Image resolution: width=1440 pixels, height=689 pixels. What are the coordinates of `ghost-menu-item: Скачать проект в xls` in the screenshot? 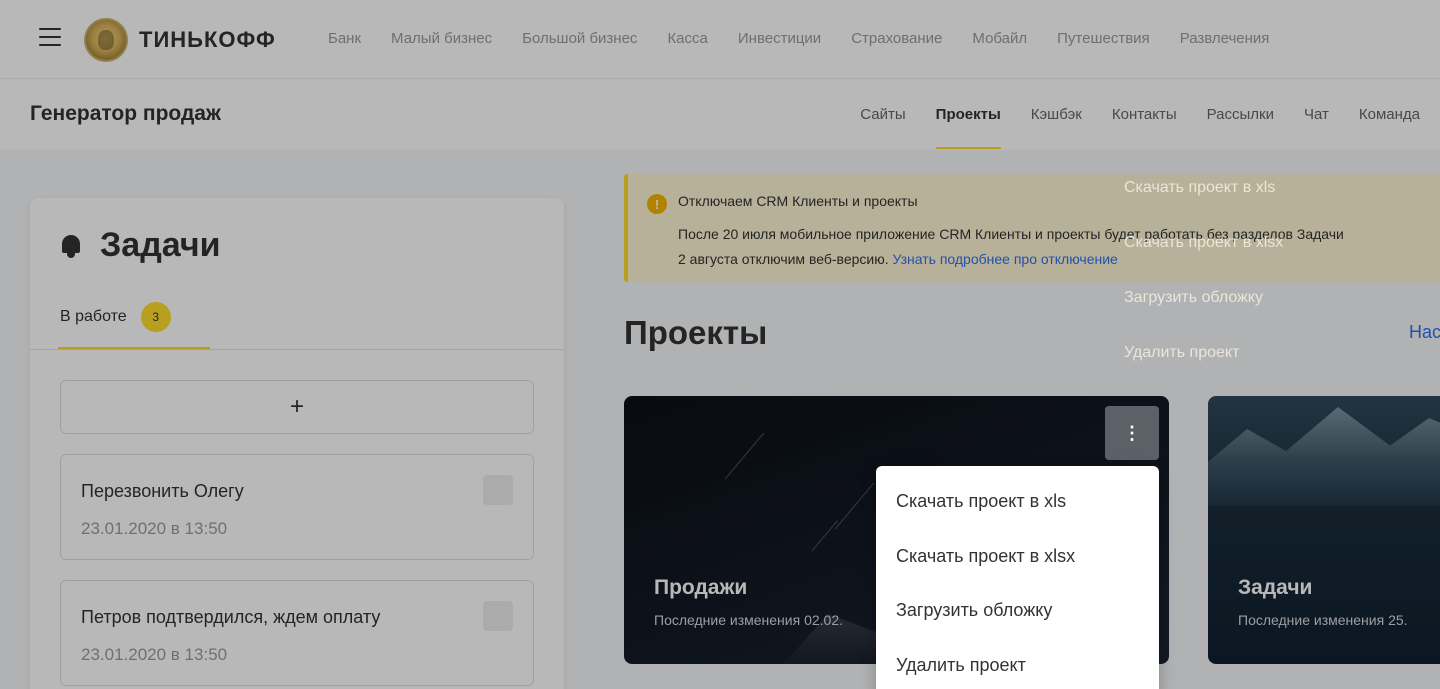 It's located at (1200, 187).